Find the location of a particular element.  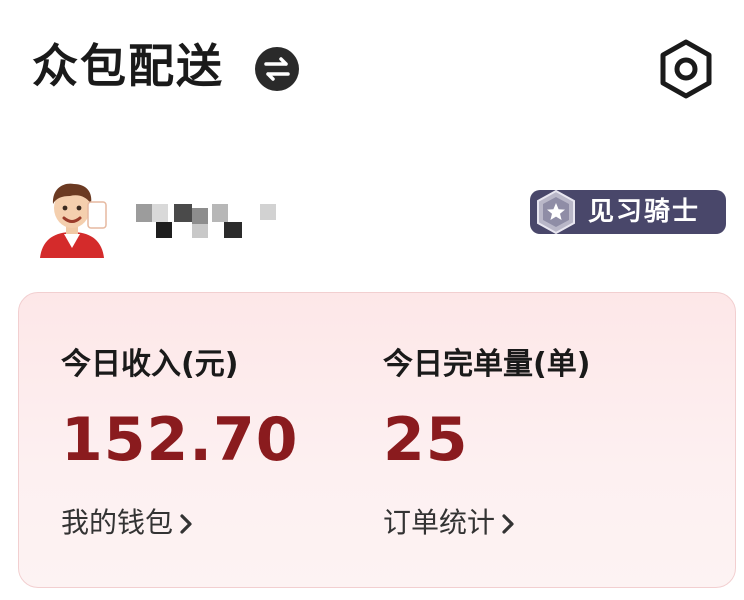

swap-arrows-icon is located at coordinates (277, 69).